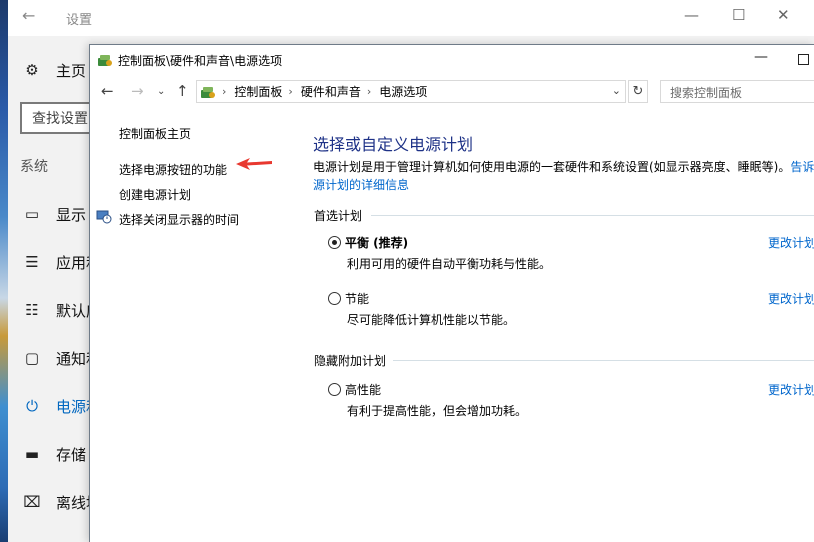  What do you see at coordinates (32, 502) in the screenshot?
I see `map-icon: ⌧` at bounding box center [32, 502].